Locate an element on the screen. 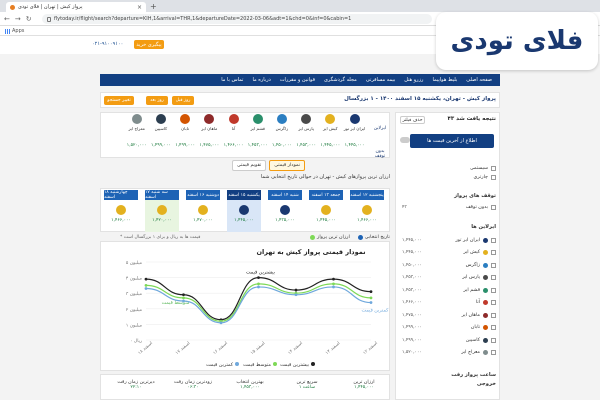 Image resolution: width=600 pixels, height=400 pixels. reload-icon: ↻ is located at coordinates (29, 19).